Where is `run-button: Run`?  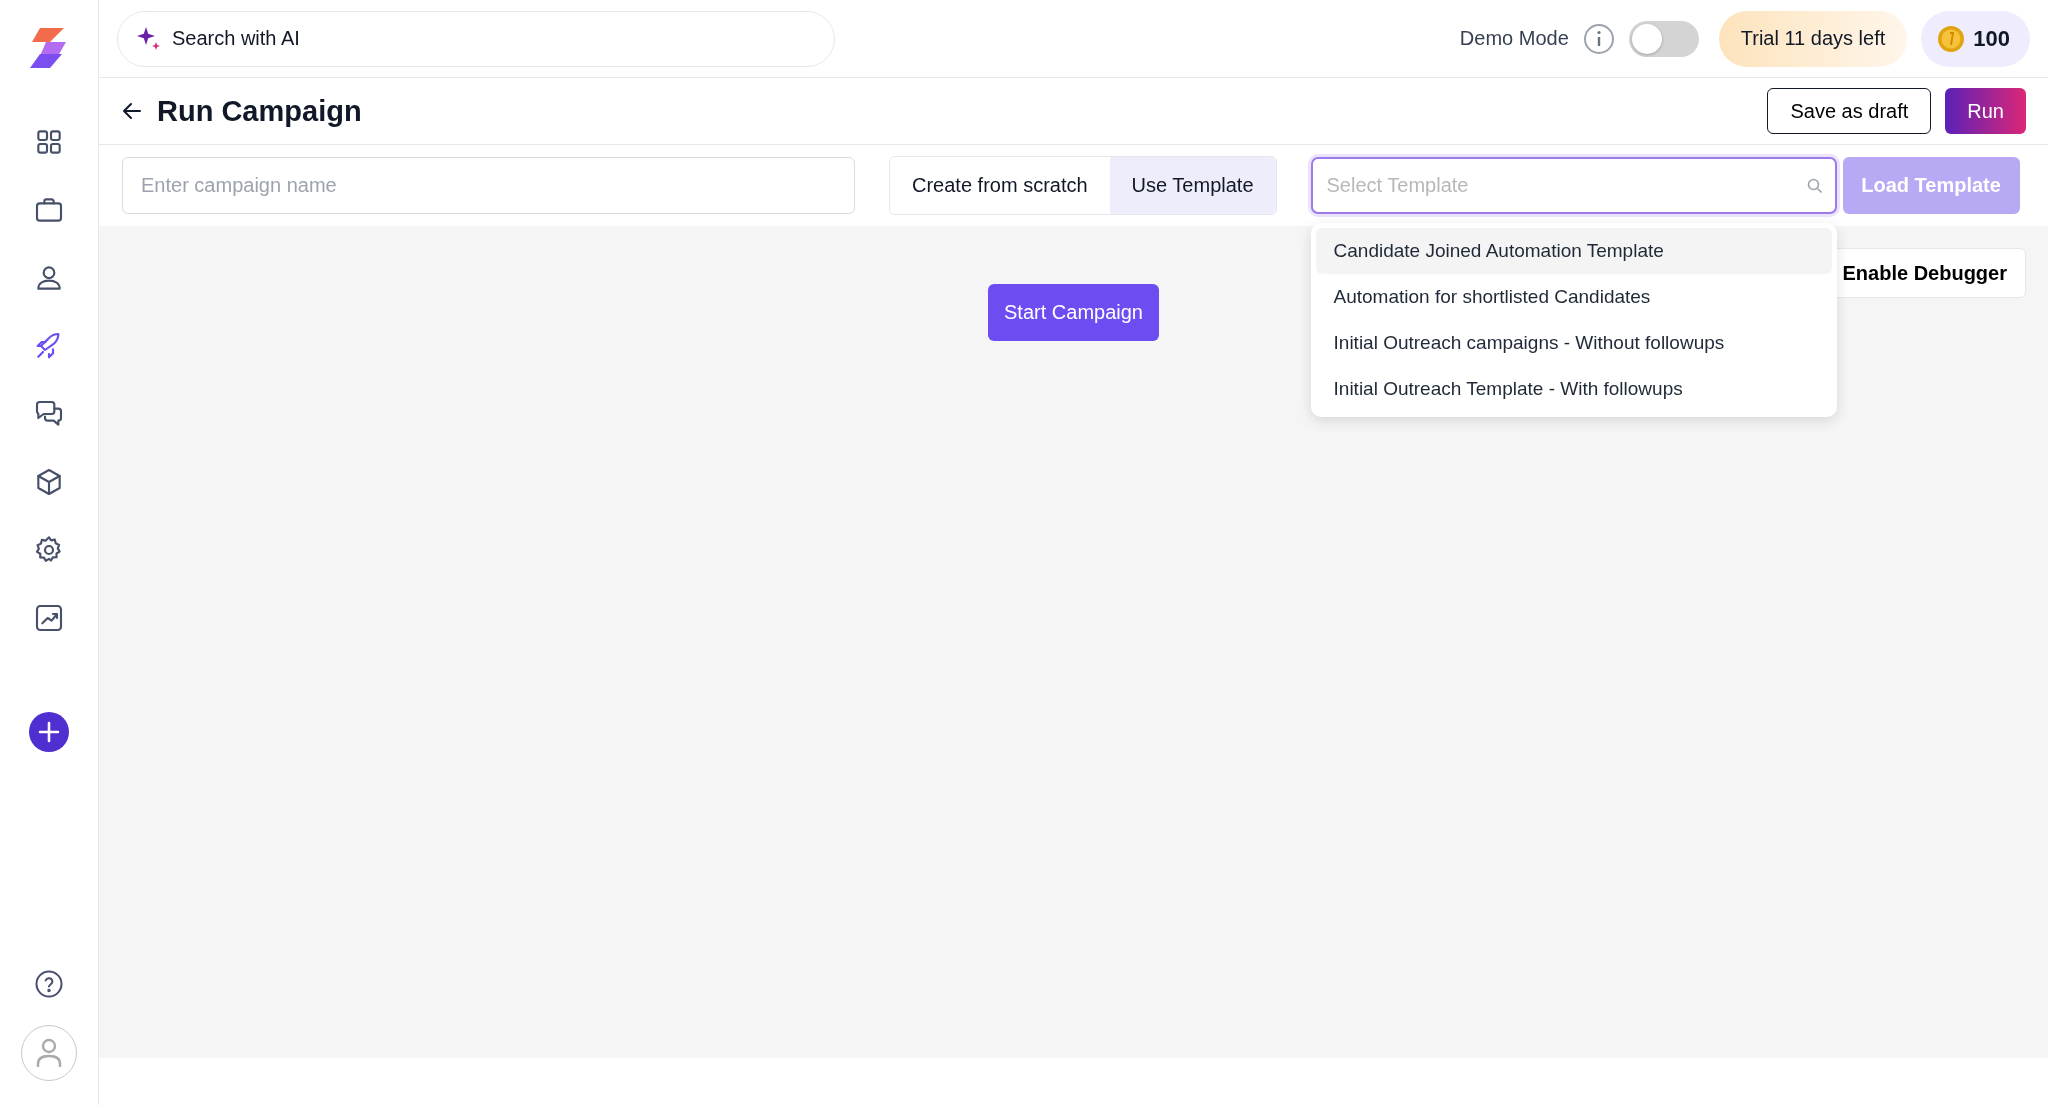 run-button: Run is located at coordinates (1985, 111).